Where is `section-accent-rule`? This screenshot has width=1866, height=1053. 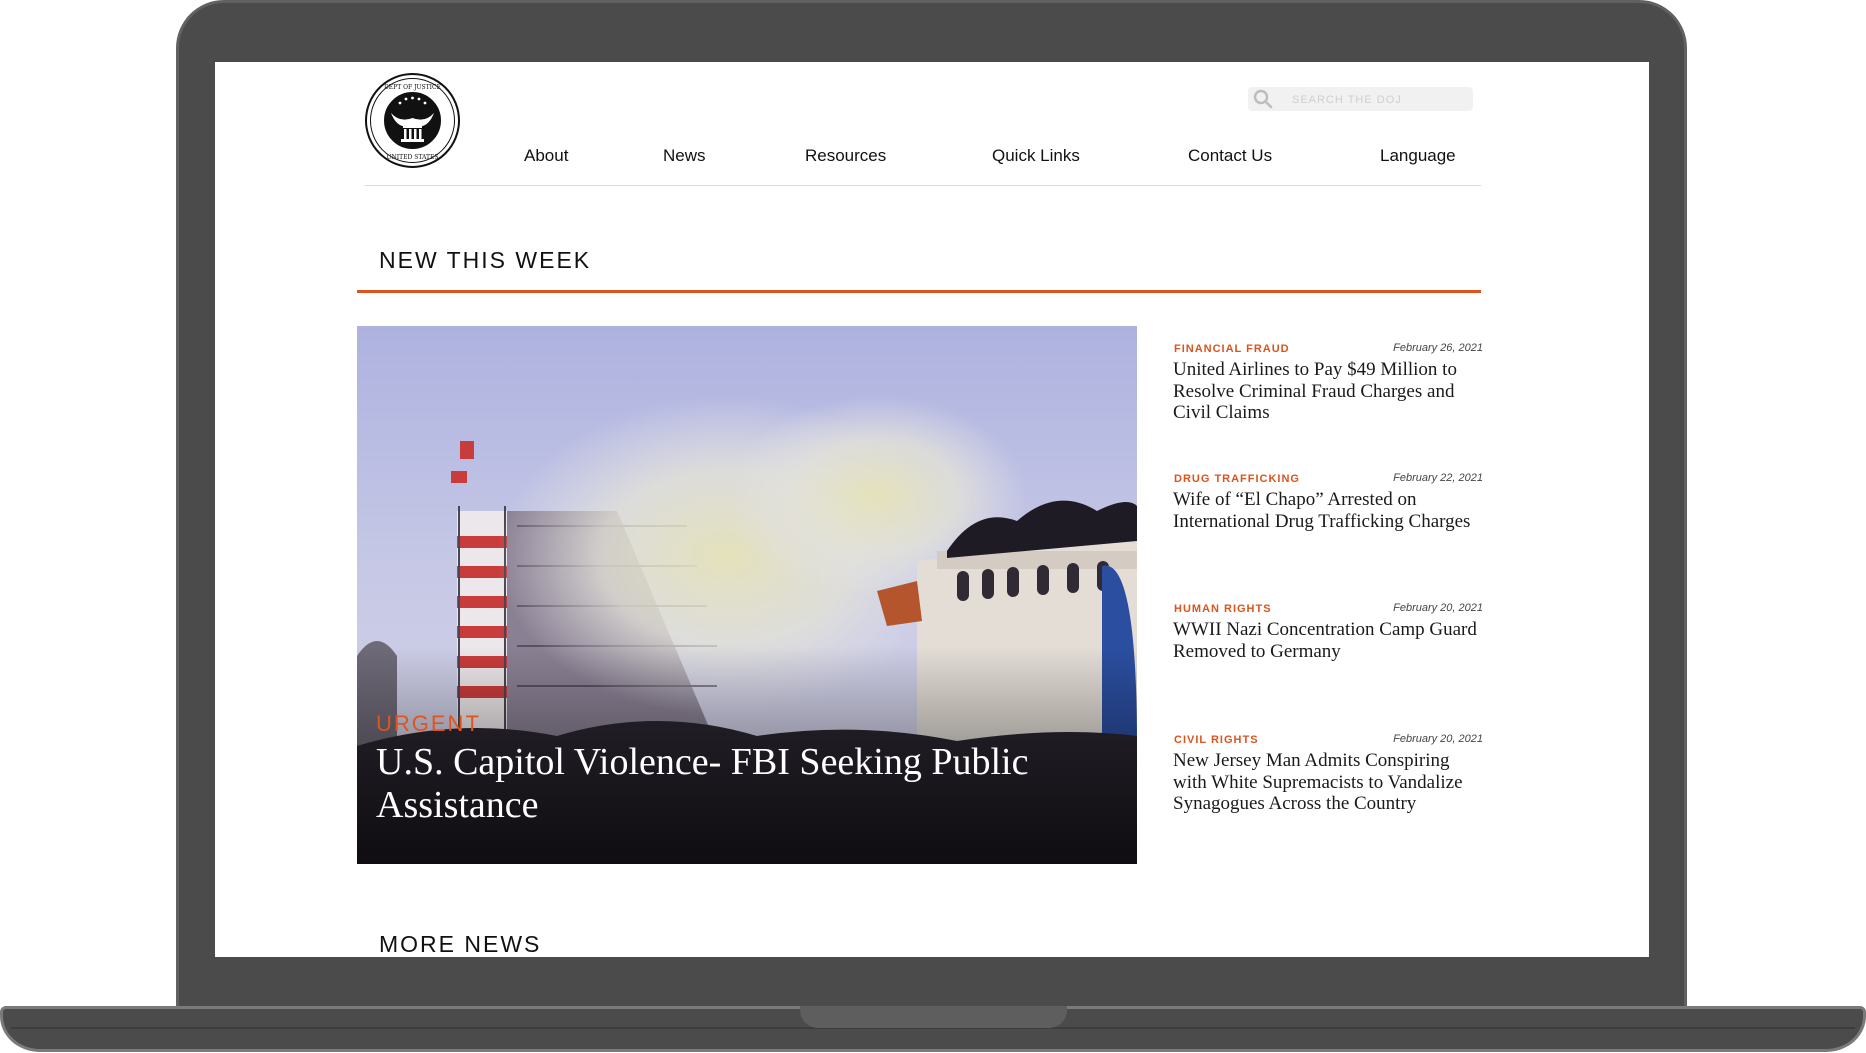 section-accent-rule is located at coordinates (919, 291).